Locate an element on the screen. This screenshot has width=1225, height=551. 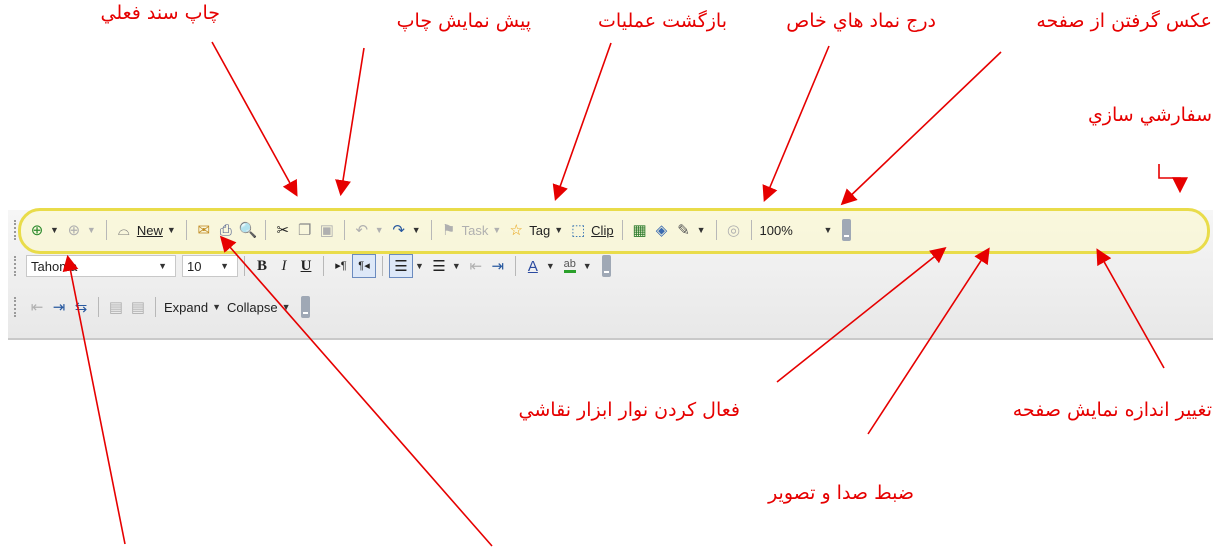
arrow-print-preview is located at coordinates (350, 122).